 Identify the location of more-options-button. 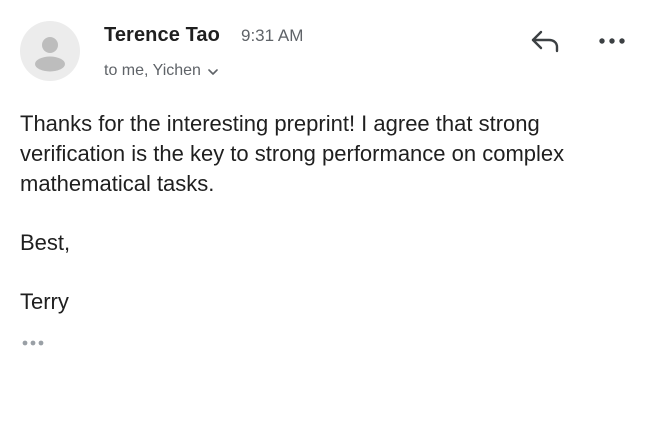
(612, 41).